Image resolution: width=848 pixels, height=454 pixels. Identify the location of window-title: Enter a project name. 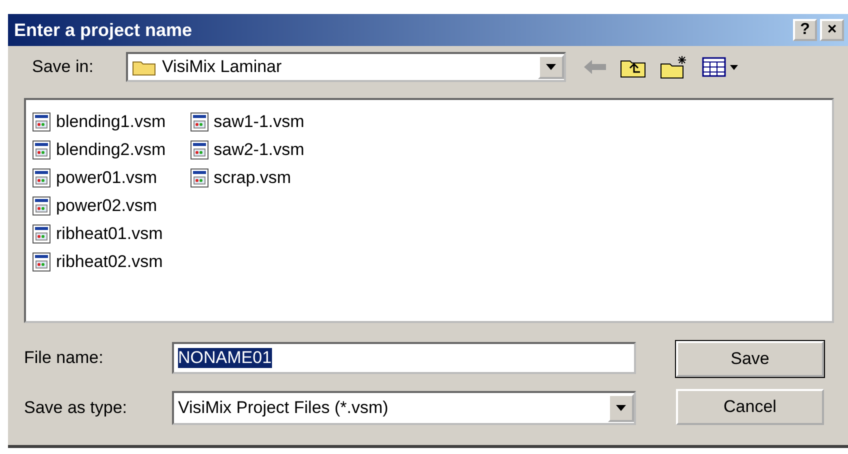
(104, 30).